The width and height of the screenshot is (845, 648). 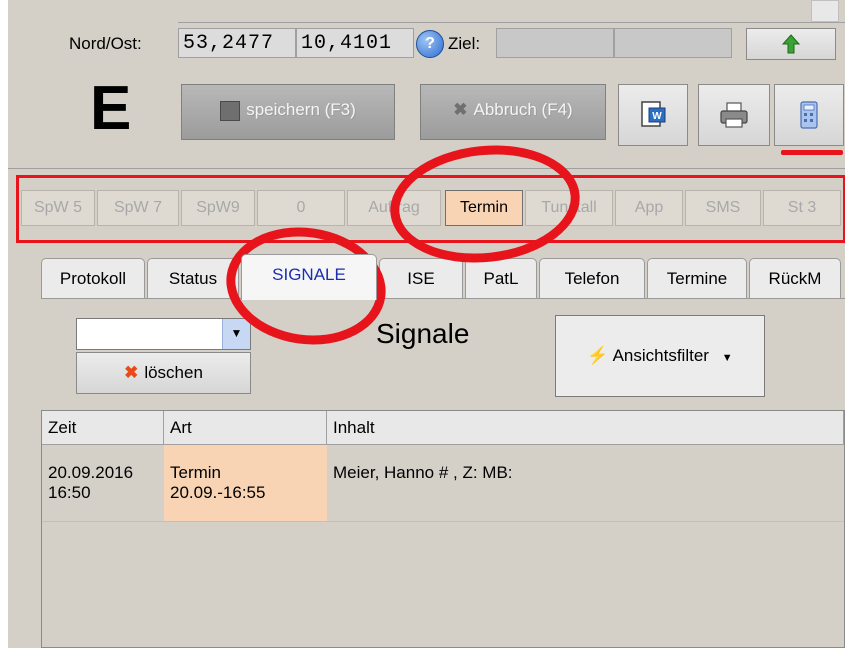 I want to click on tab-protokoll: Protokoll, so click(x=93, y=278).